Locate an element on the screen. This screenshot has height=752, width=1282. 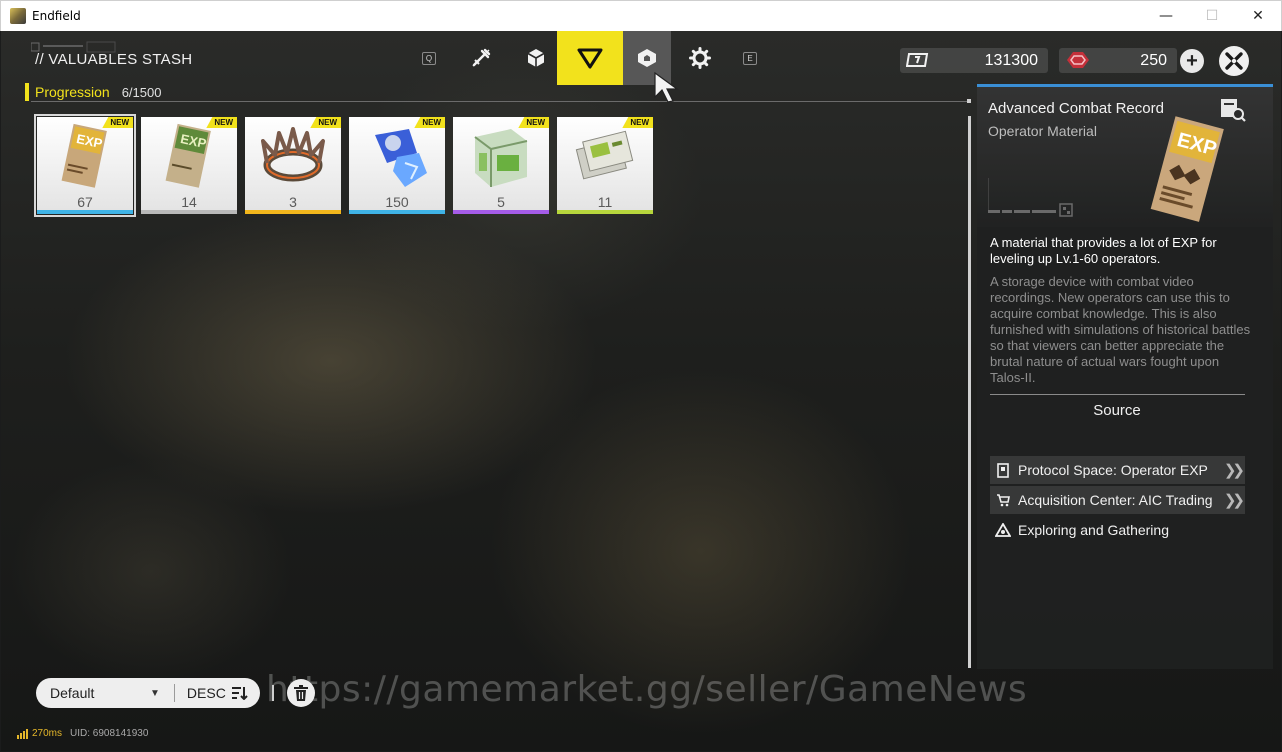
key-hint-prev: Q is located at coordinates (429, 58).